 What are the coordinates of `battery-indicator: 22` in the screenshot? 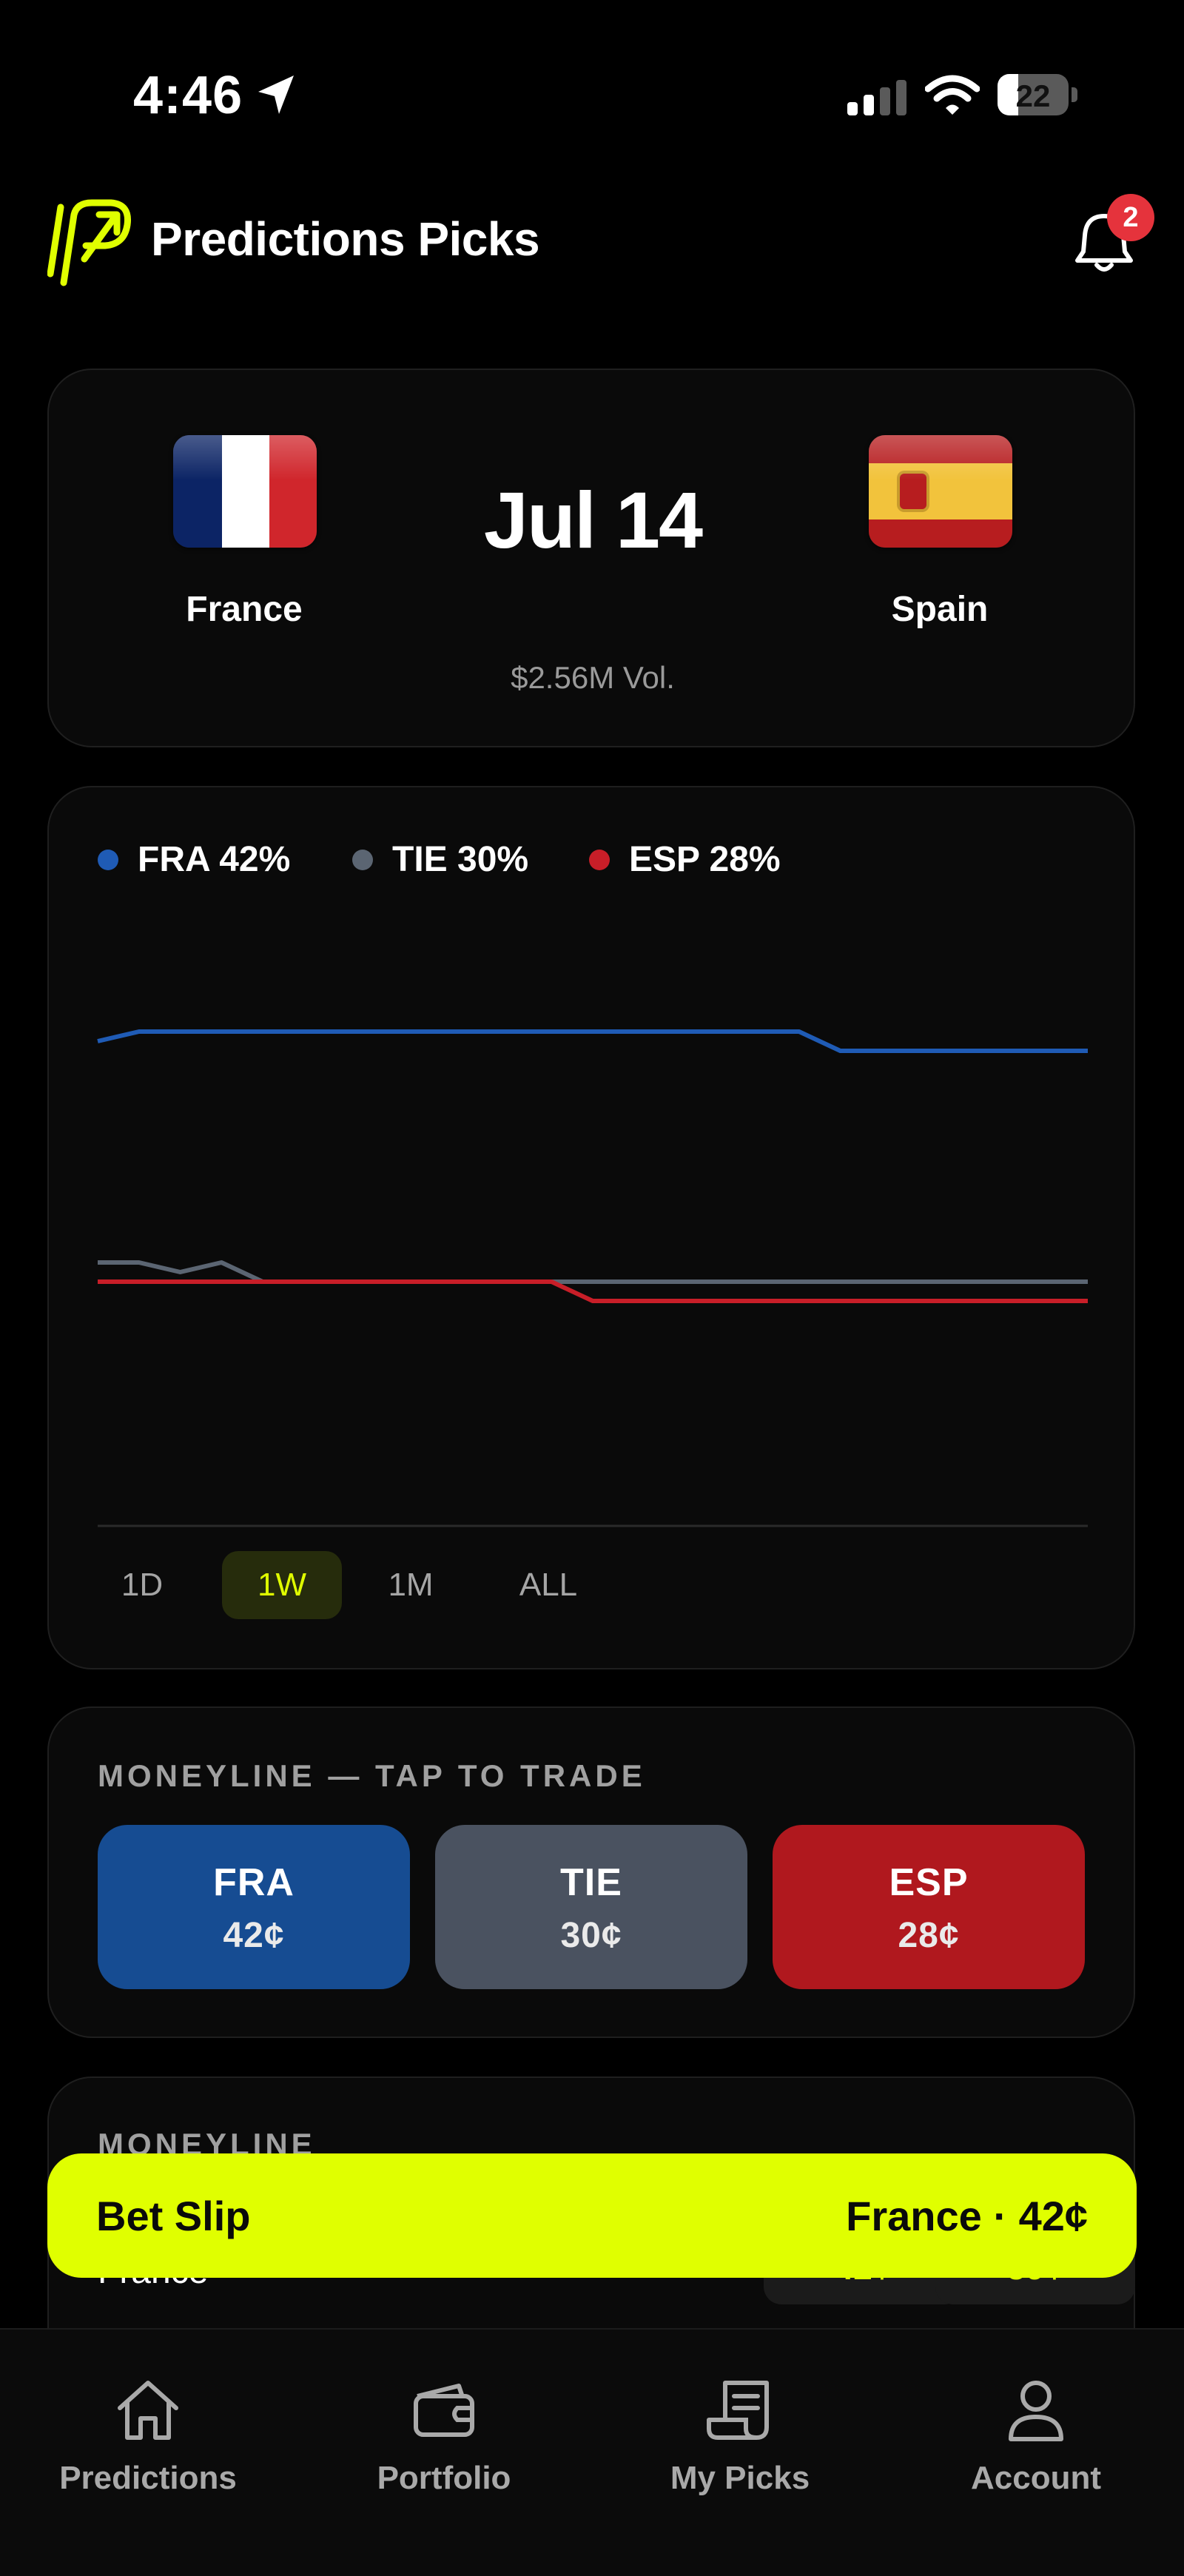 It's located at (1038, 95).